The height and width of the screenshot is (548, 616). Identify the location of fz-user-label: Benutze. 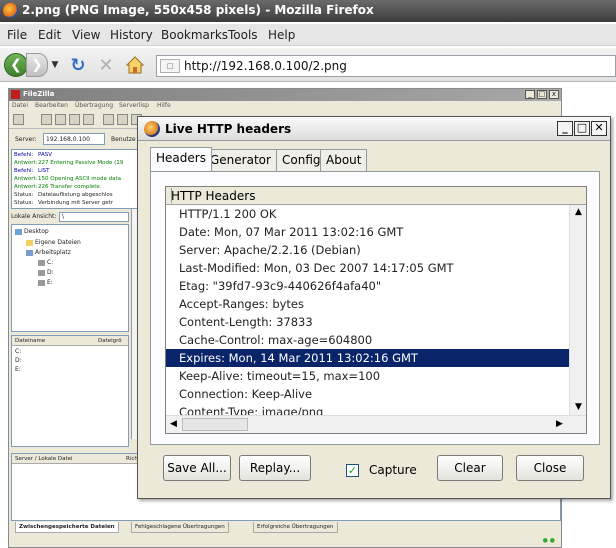
(123, 139).